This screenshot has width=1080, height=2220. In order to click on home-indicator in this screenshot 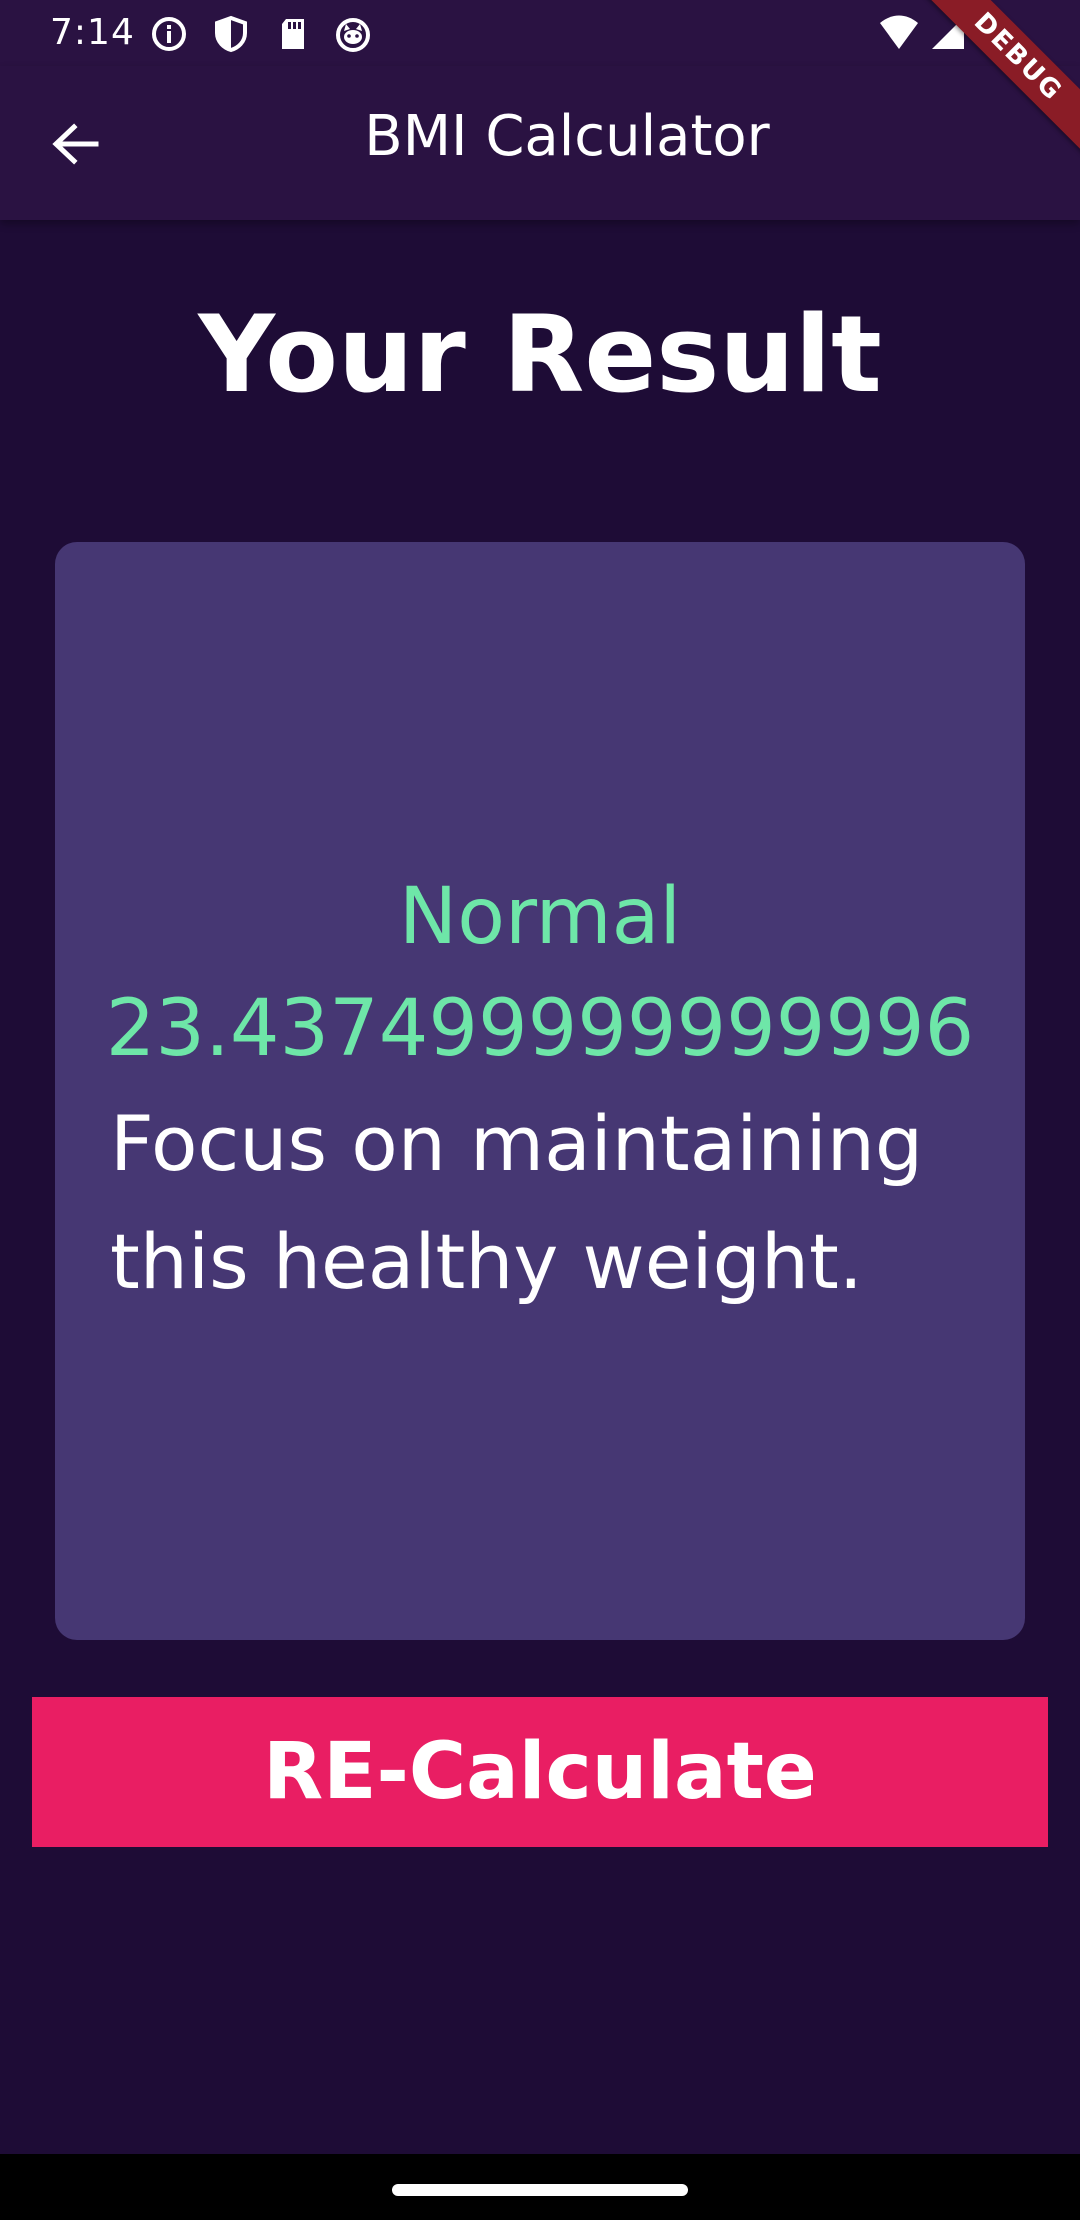, I will do `click(540, 2190)`.